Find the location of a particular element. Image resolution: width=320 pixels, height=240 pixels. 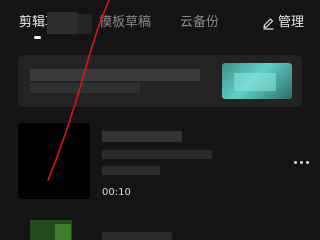

manage-button: 管理 is located at coordinates (283, 23).